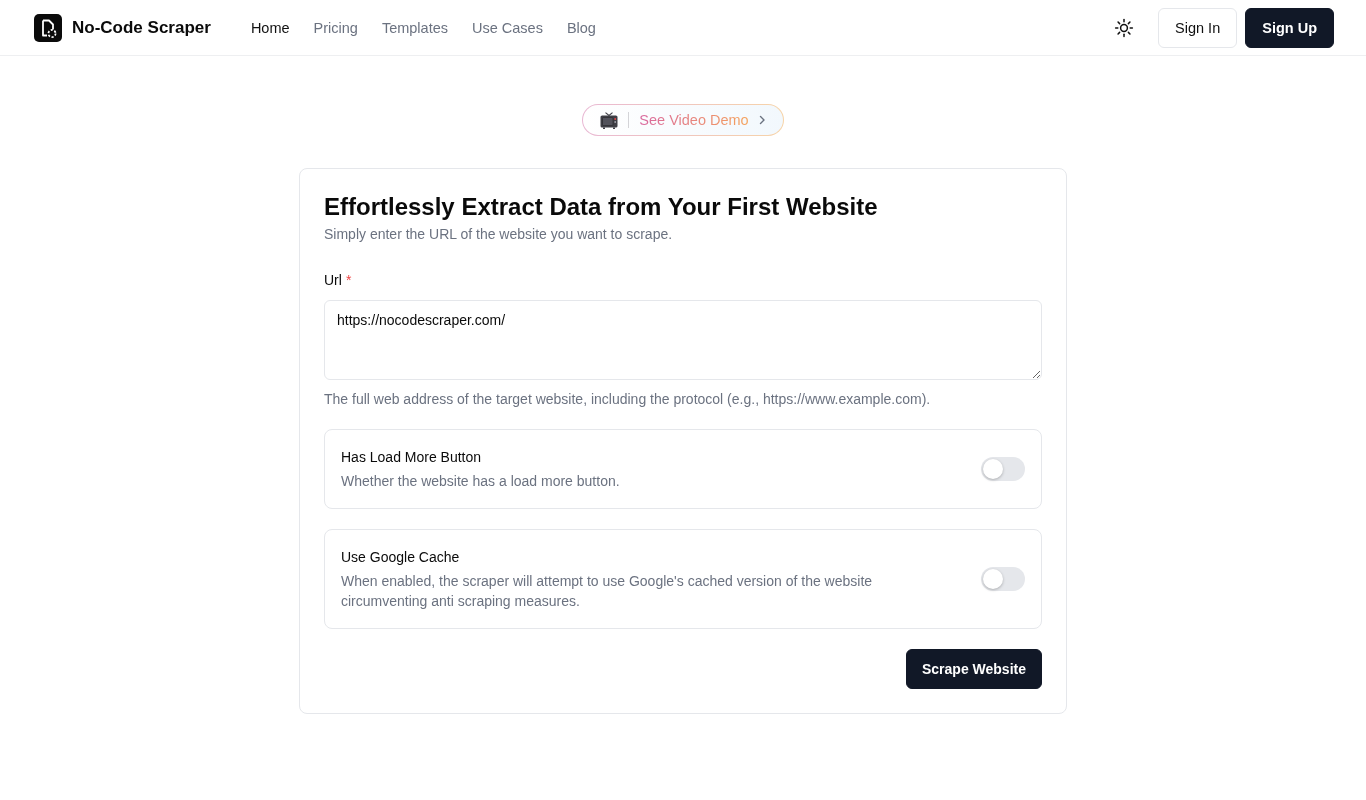  Describe the element at coordinates (683, 340) in the screenshot. I see `url-field: https://nocodescraper.com/` at that location.